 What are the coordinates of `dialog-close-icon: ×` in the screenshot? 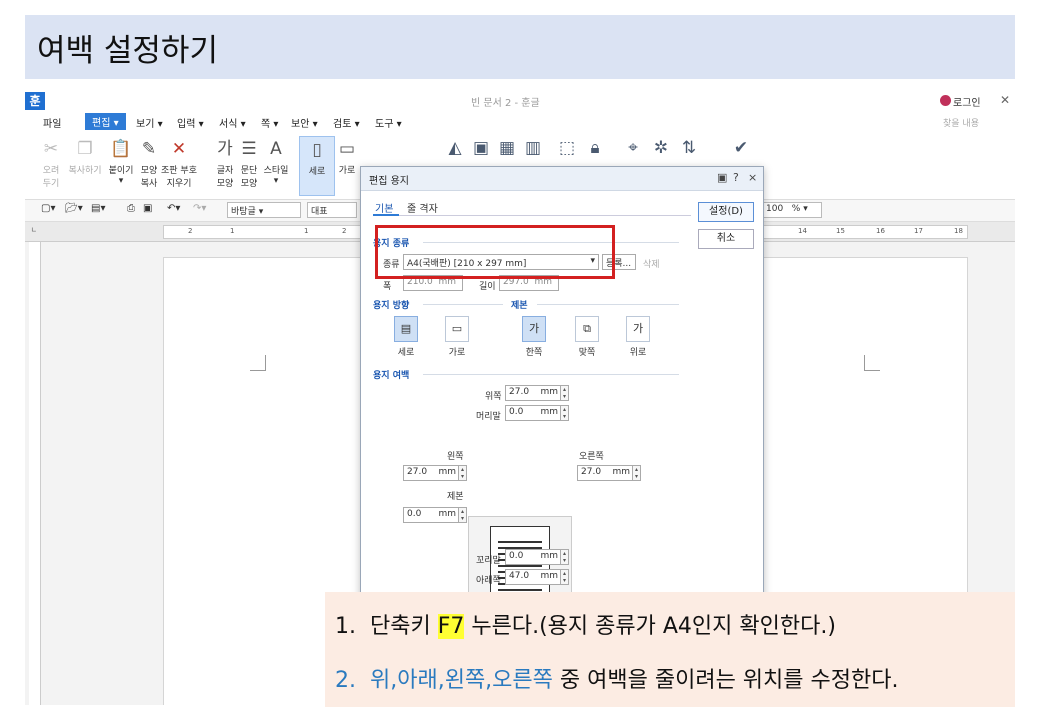 It's located at (752, 177).